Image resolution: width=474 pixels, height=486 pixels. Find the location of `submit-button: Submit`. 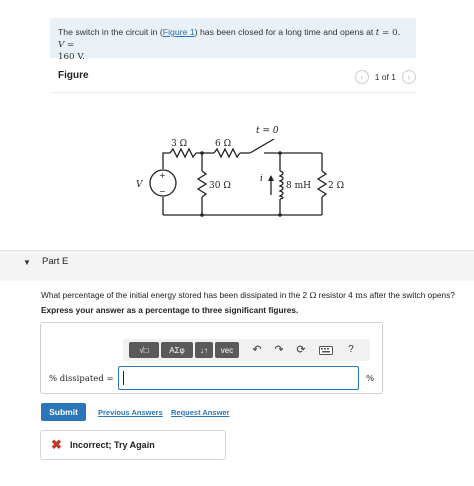

submit-button: Submit is located at coordinates (63, 412).